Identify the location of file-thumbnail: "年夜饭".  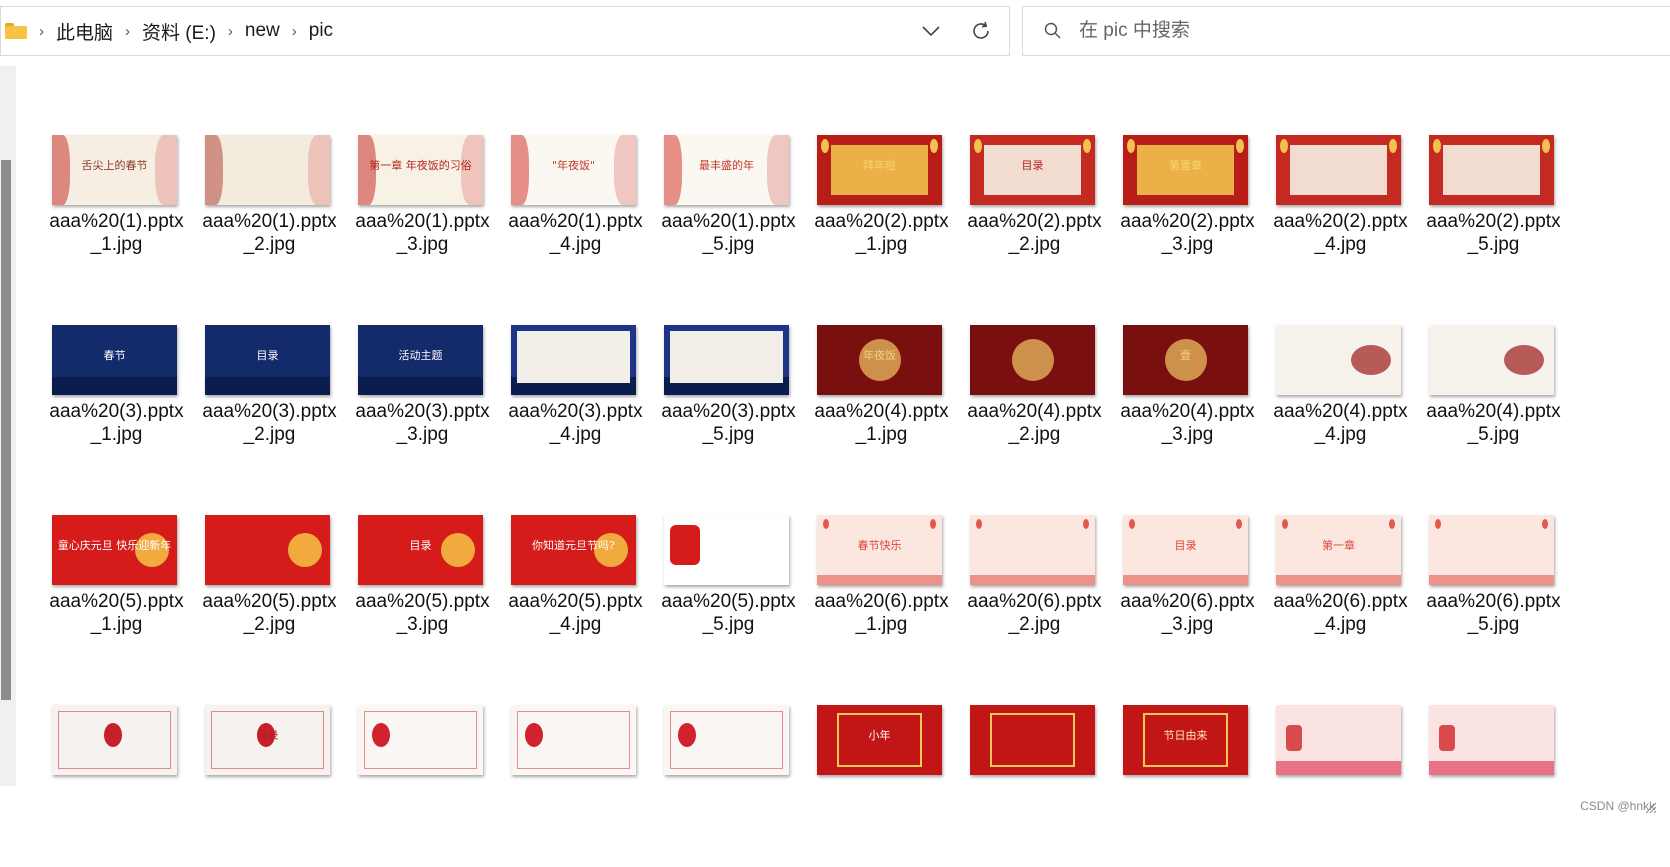
(573, 170).